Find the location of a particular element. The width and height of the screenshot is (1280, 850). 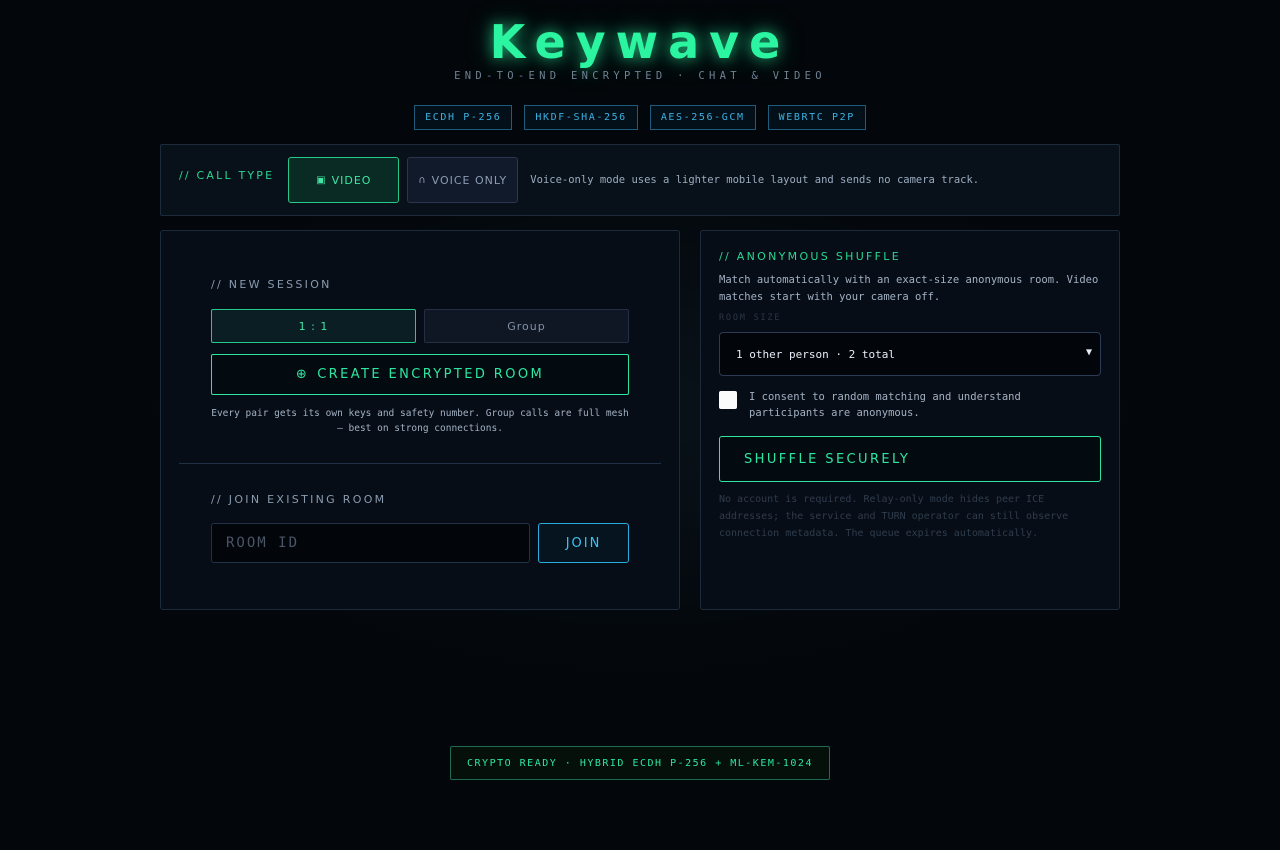

camera-icon: ▣ is located at coordinates (321, 180).